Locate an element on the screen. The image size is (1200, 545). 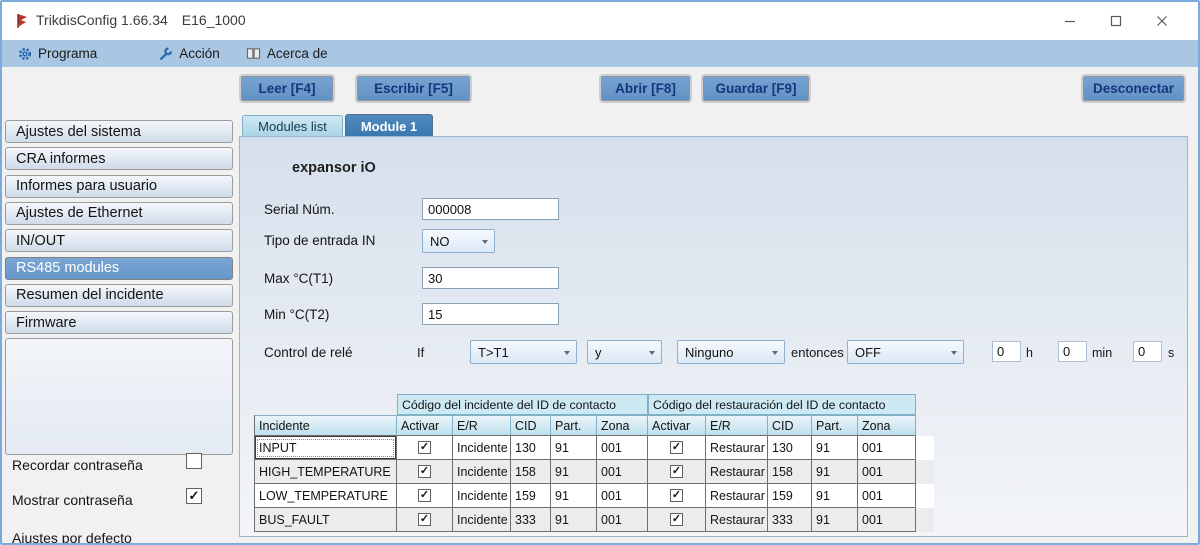
incident-name-cell: LOW_TEMPERATURE is located at coordinates (325, 496).